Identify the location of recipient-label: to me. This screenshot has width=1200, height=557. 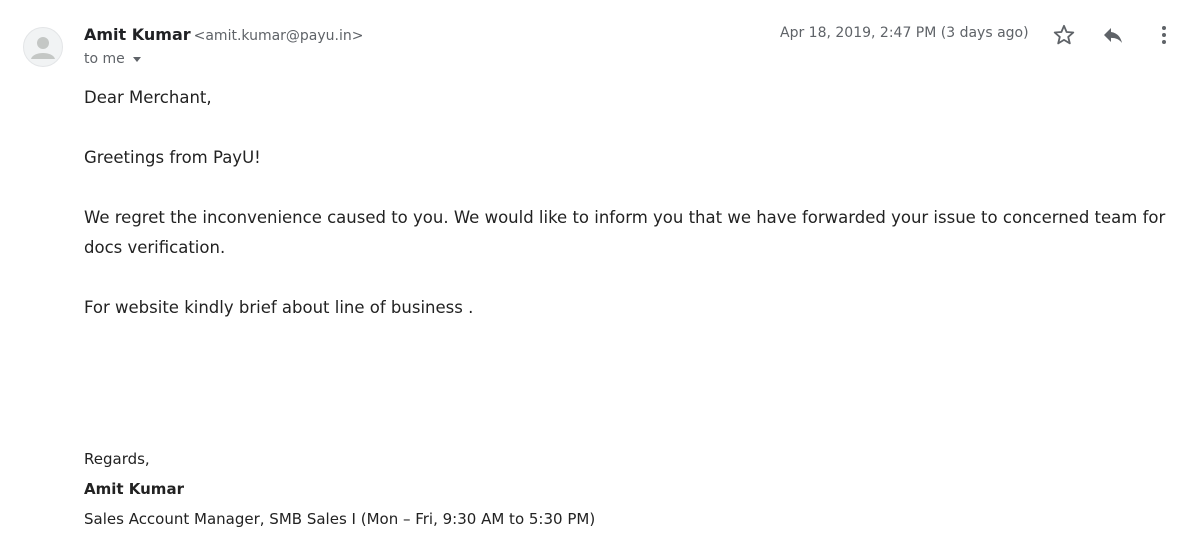
(104, 59).